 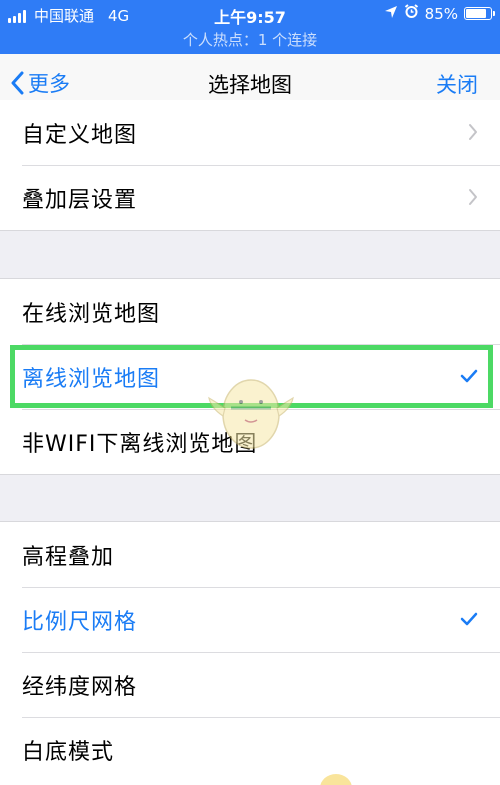 What do you see at coordinates (250, 132) in the screenshot?
I see `list-item-custom-map: 自定义地图` at bounding box center [250, 132].